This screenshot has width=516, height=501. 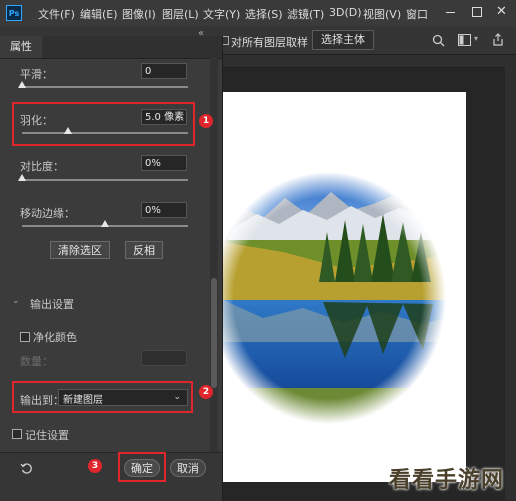 I want to click on watermark: 看看手游网, so click(x=447, y=480).